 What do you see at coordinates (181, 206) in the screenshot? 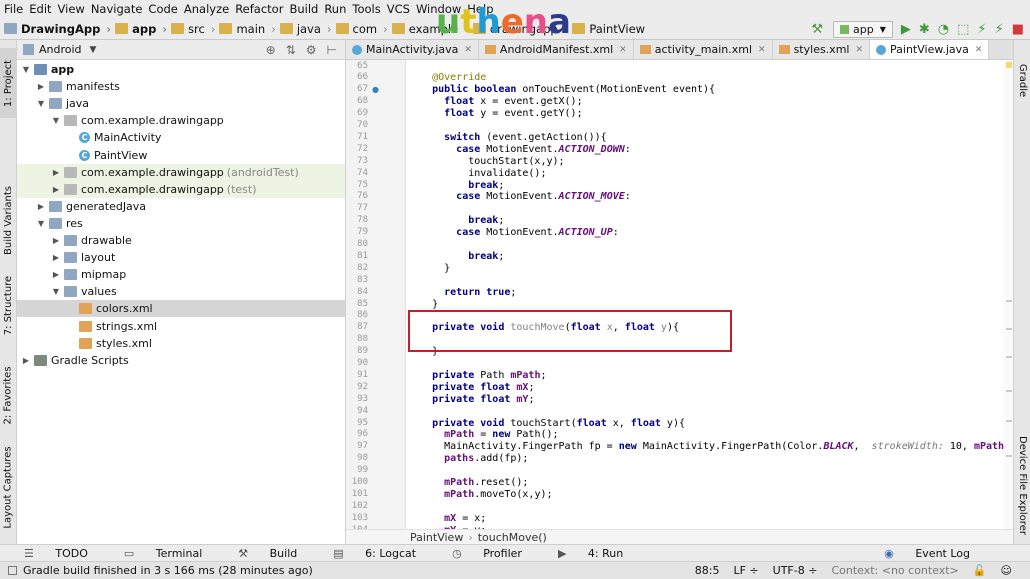
I see `tree-item: ▶ generatedJava` at bounding box center [181, 206].